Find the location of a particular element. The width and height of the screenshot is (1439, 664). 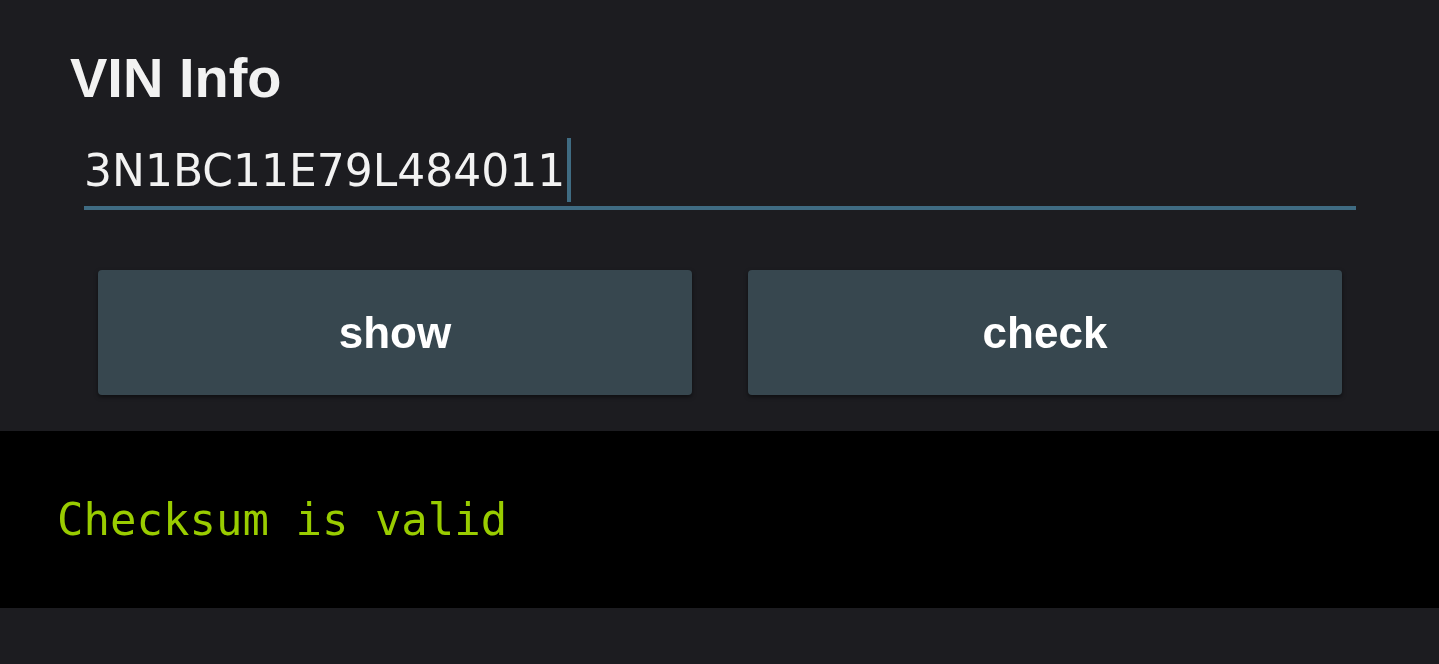

action-button: show is located at coordinates (395, 332).